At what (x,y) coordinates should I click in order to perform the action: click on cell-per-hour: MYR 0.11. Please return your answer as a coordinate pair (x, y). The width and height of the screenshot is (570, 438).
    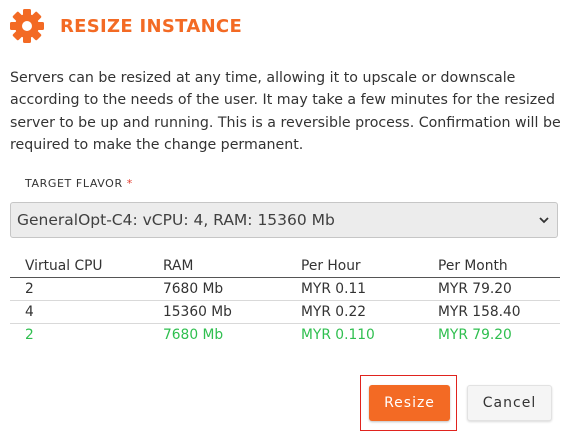
    Looking at the image, I should click on (354, 289).